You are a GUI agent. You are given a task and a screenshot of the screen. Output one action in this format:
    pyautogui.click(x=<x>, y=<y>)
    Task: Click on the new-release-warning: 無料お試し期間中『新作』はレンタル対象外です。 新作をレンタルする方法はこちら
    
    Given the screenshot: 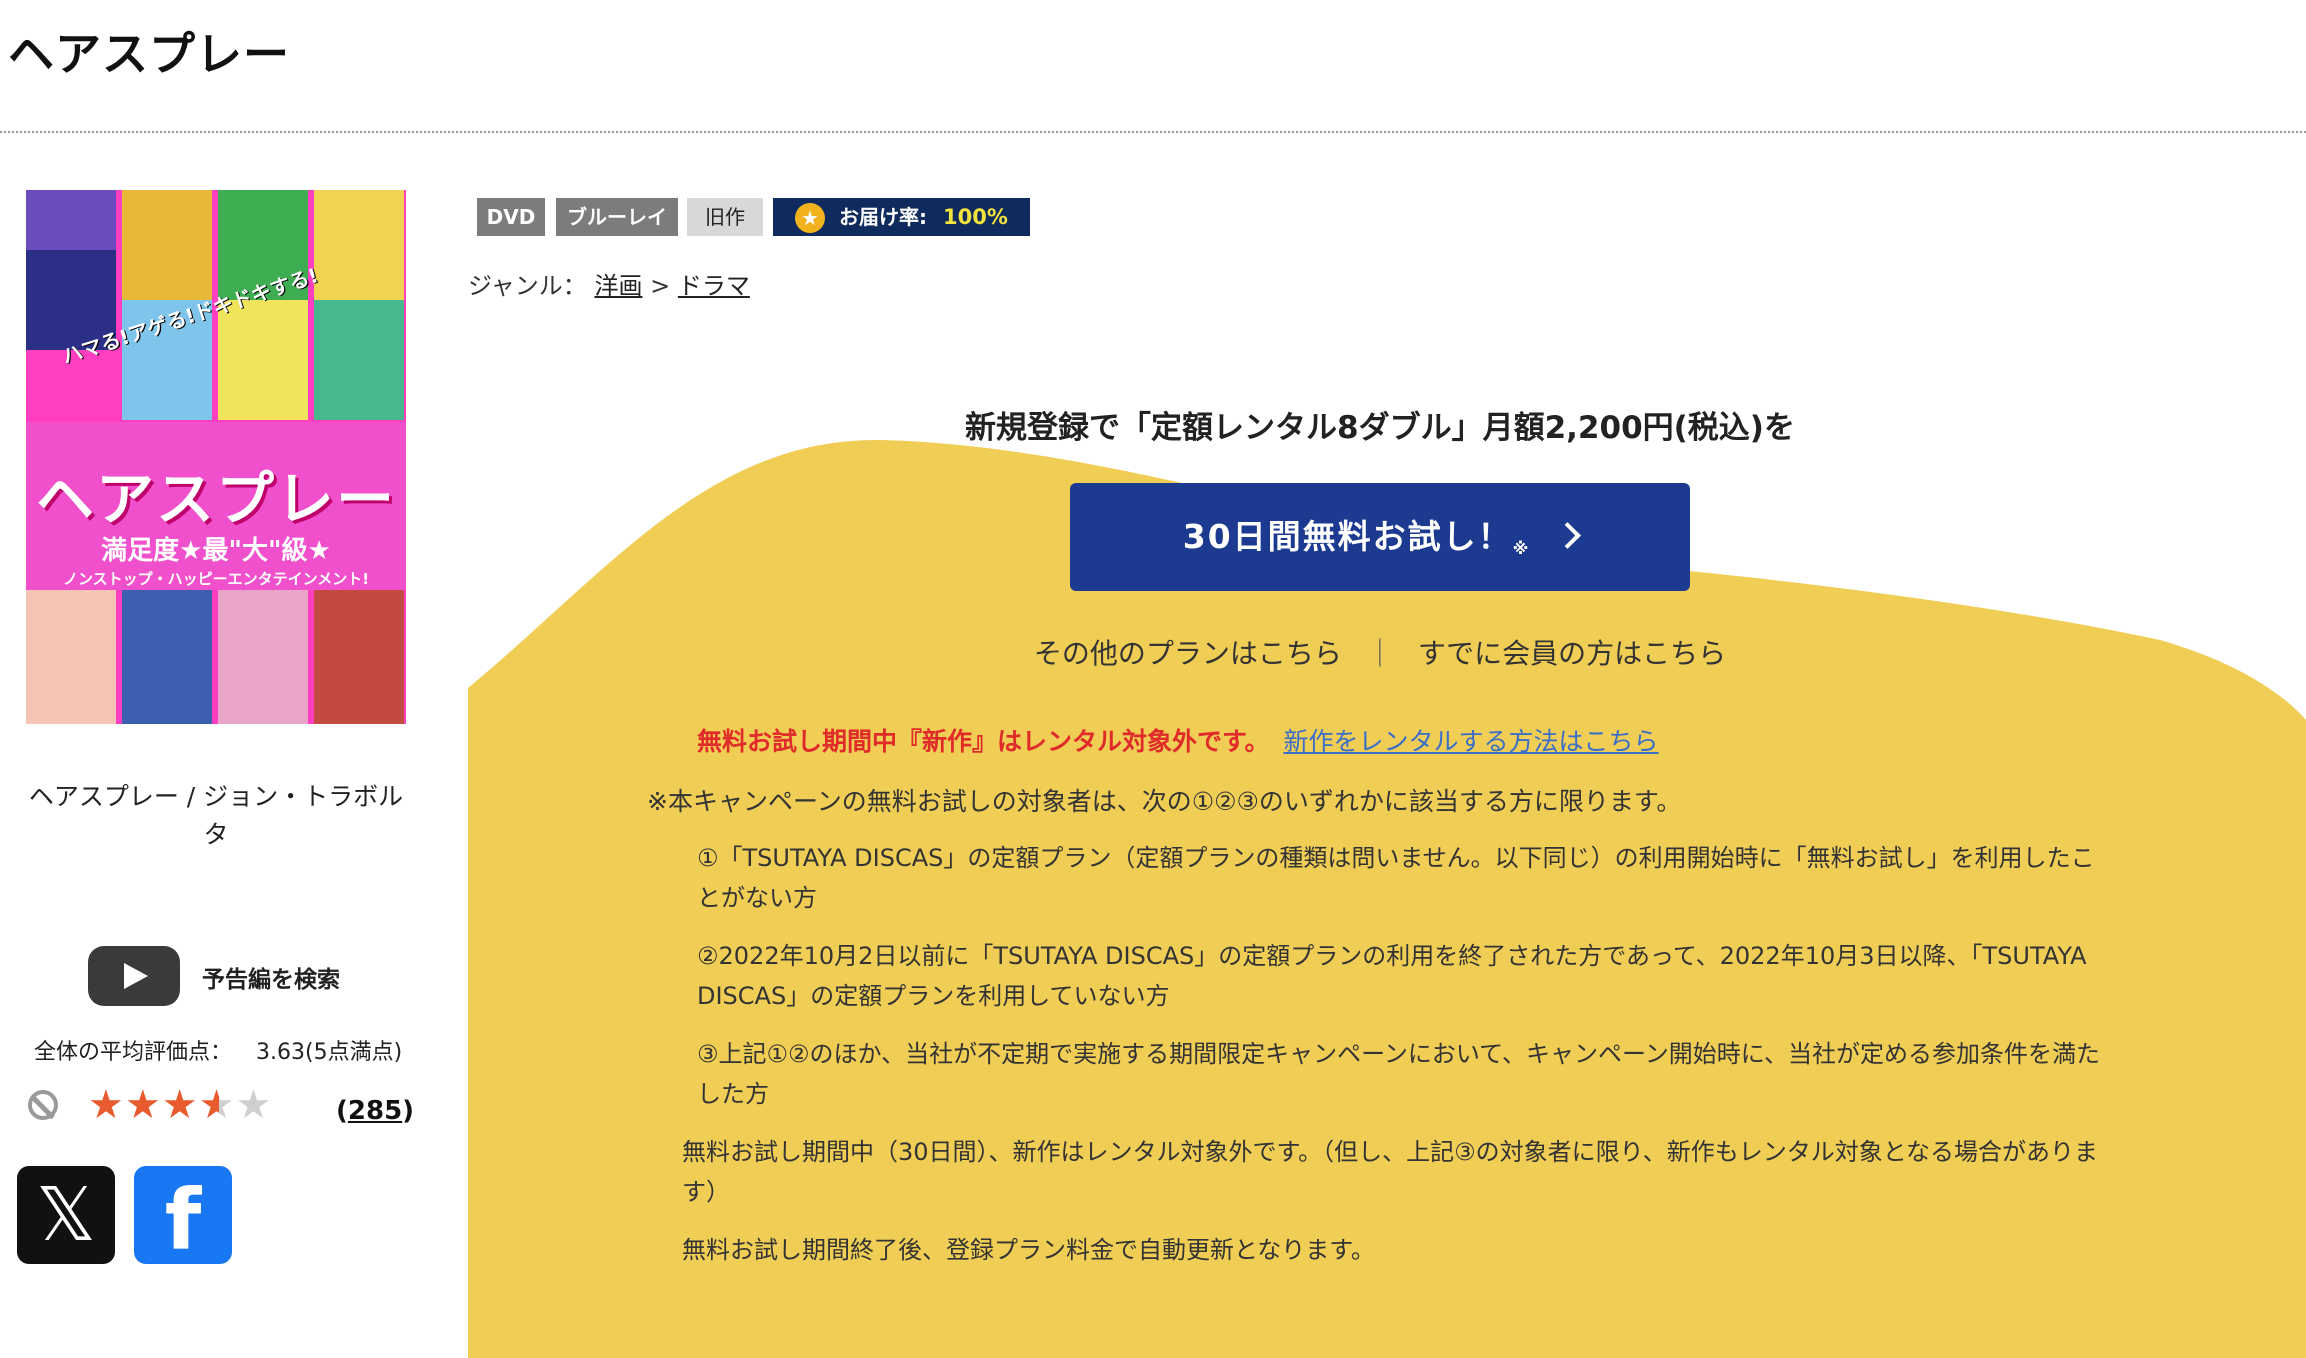 What is the action you would take?
    pyautogui.click(x=1178, y=740)
    